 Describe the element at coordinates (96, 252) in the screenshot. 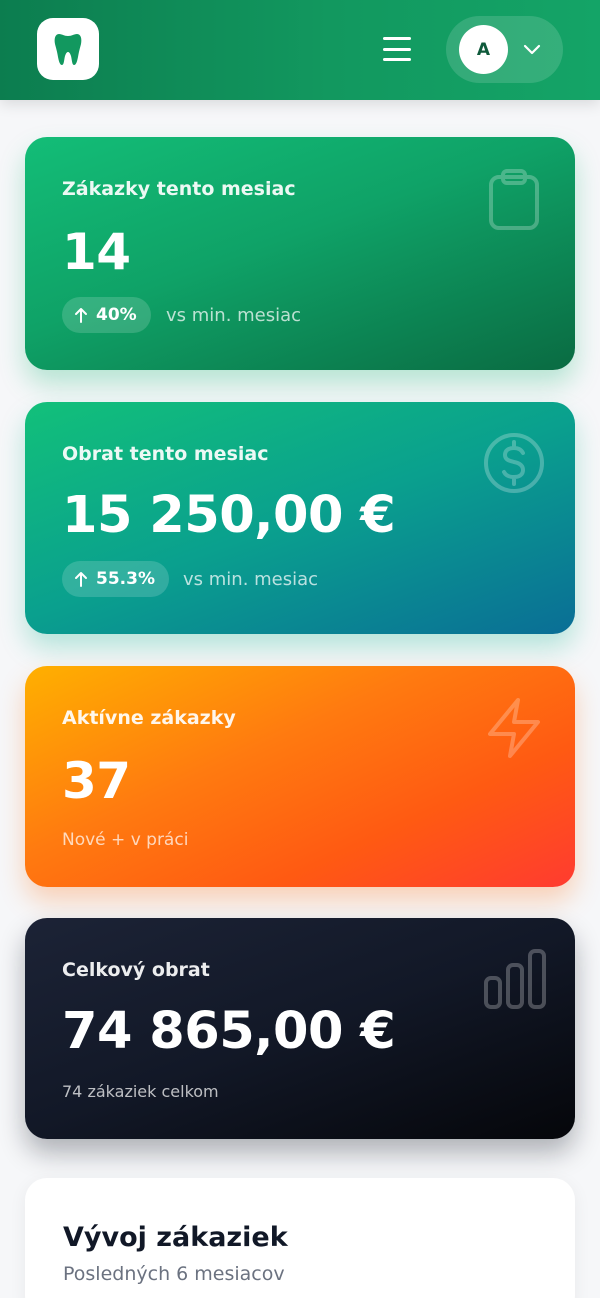

I see `stat-value: 14` at that location.